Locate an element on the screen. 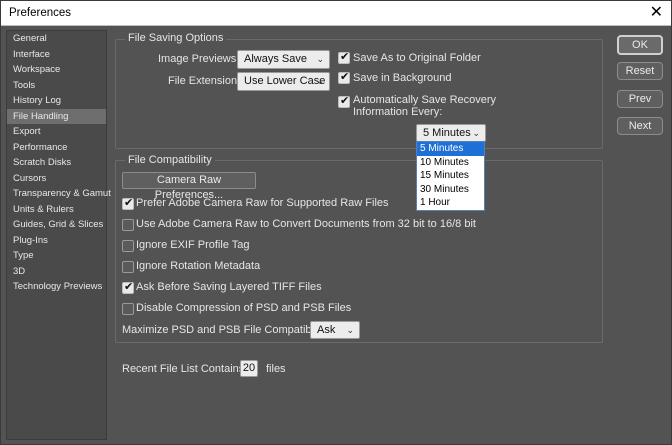 The image size is (672, 445). sidebar-item-cursors: Cursors is located at coordinates (56, 179).